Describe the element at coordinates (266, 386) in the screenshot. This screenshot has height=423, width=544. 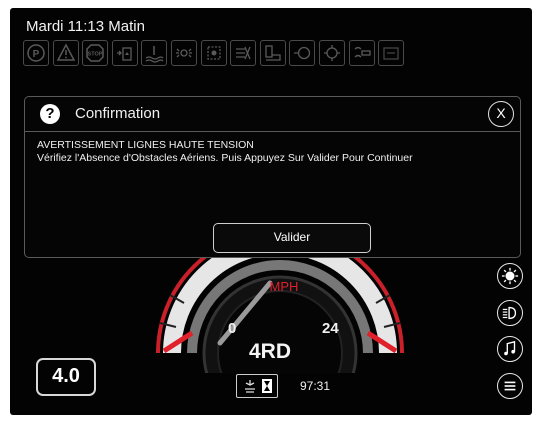
I see `hourglass-icon` at that location.